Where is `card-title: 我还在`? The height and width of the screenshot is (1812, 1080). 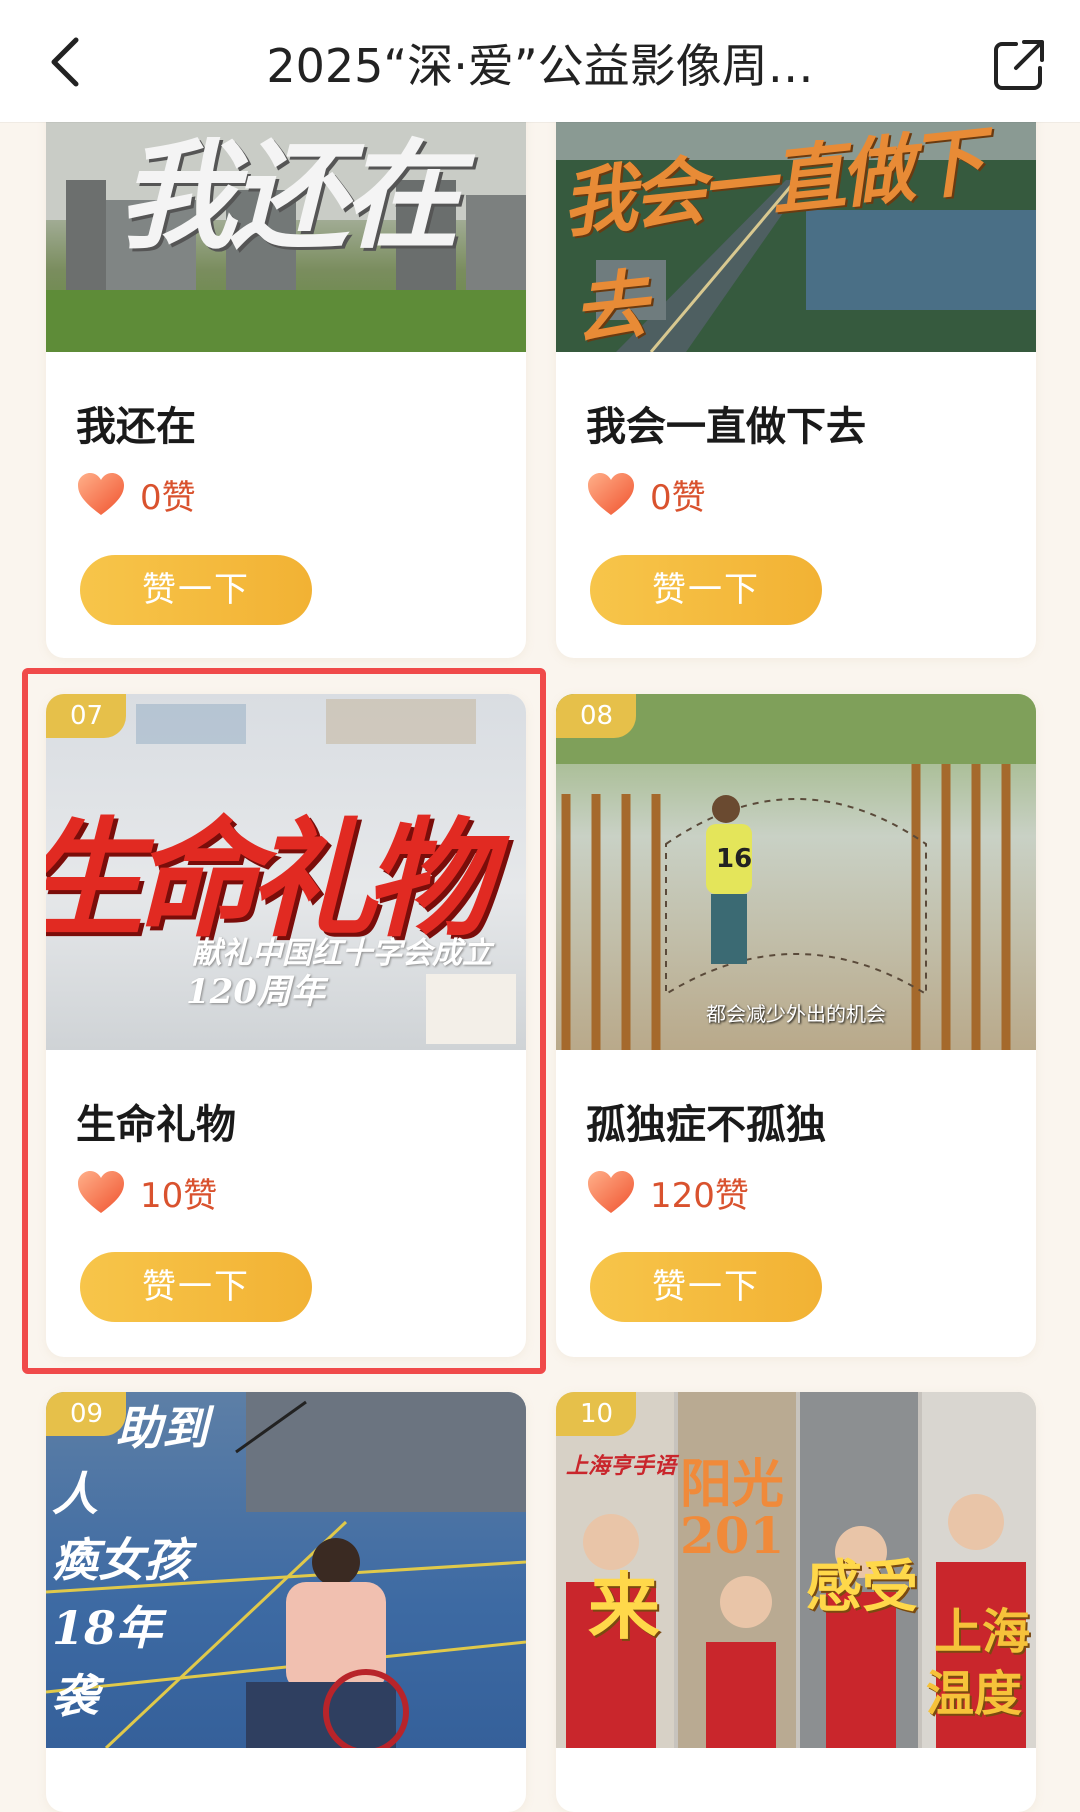
card-title: 我还在 is located at coordinates (136, 427).